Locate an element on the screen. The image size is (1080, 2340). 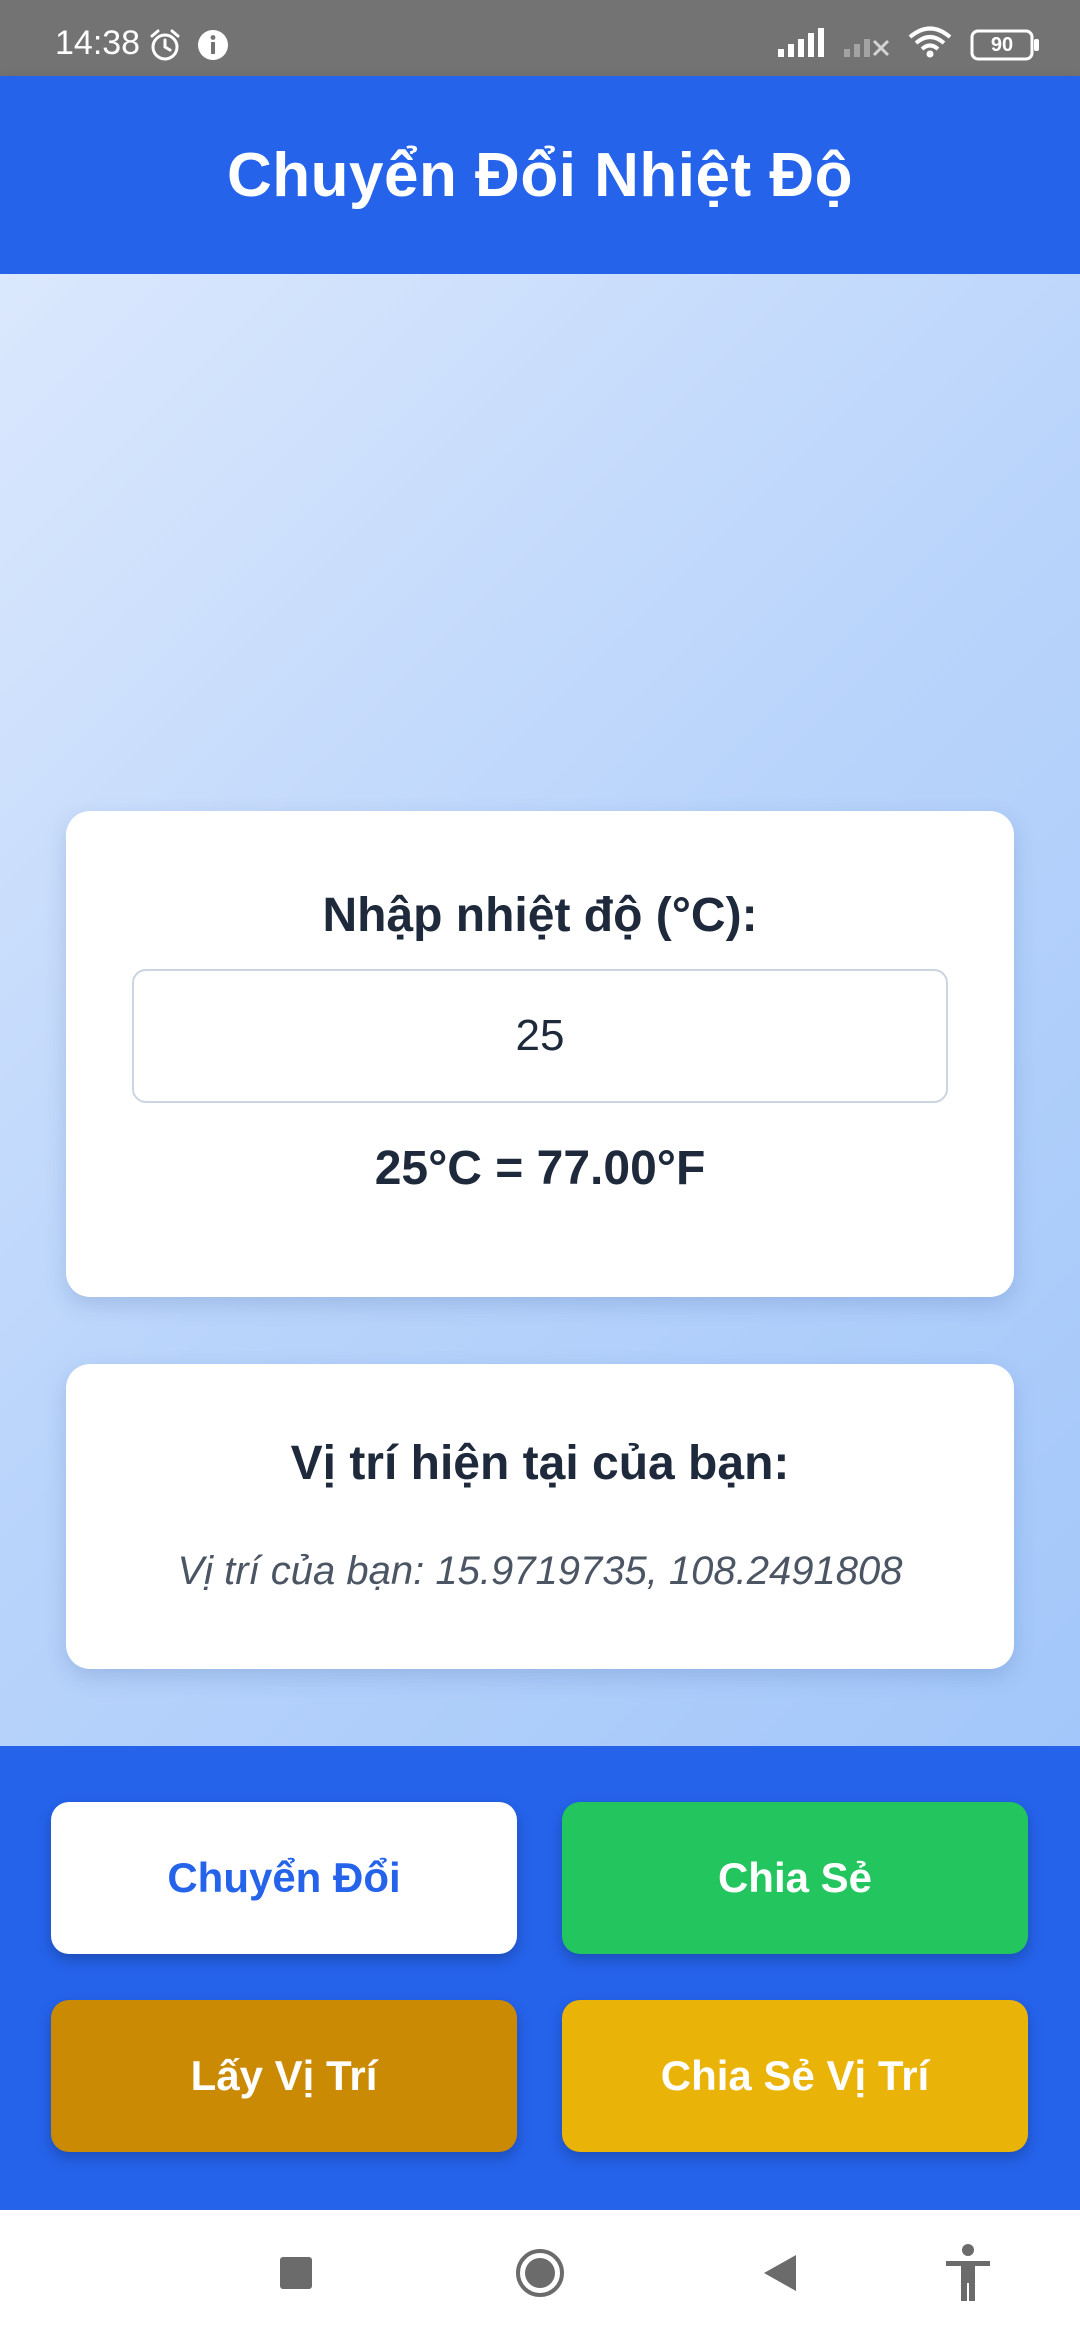
page-title: Chuyển Đổi Nhiệt Độ is located at coordinates (540, 175).